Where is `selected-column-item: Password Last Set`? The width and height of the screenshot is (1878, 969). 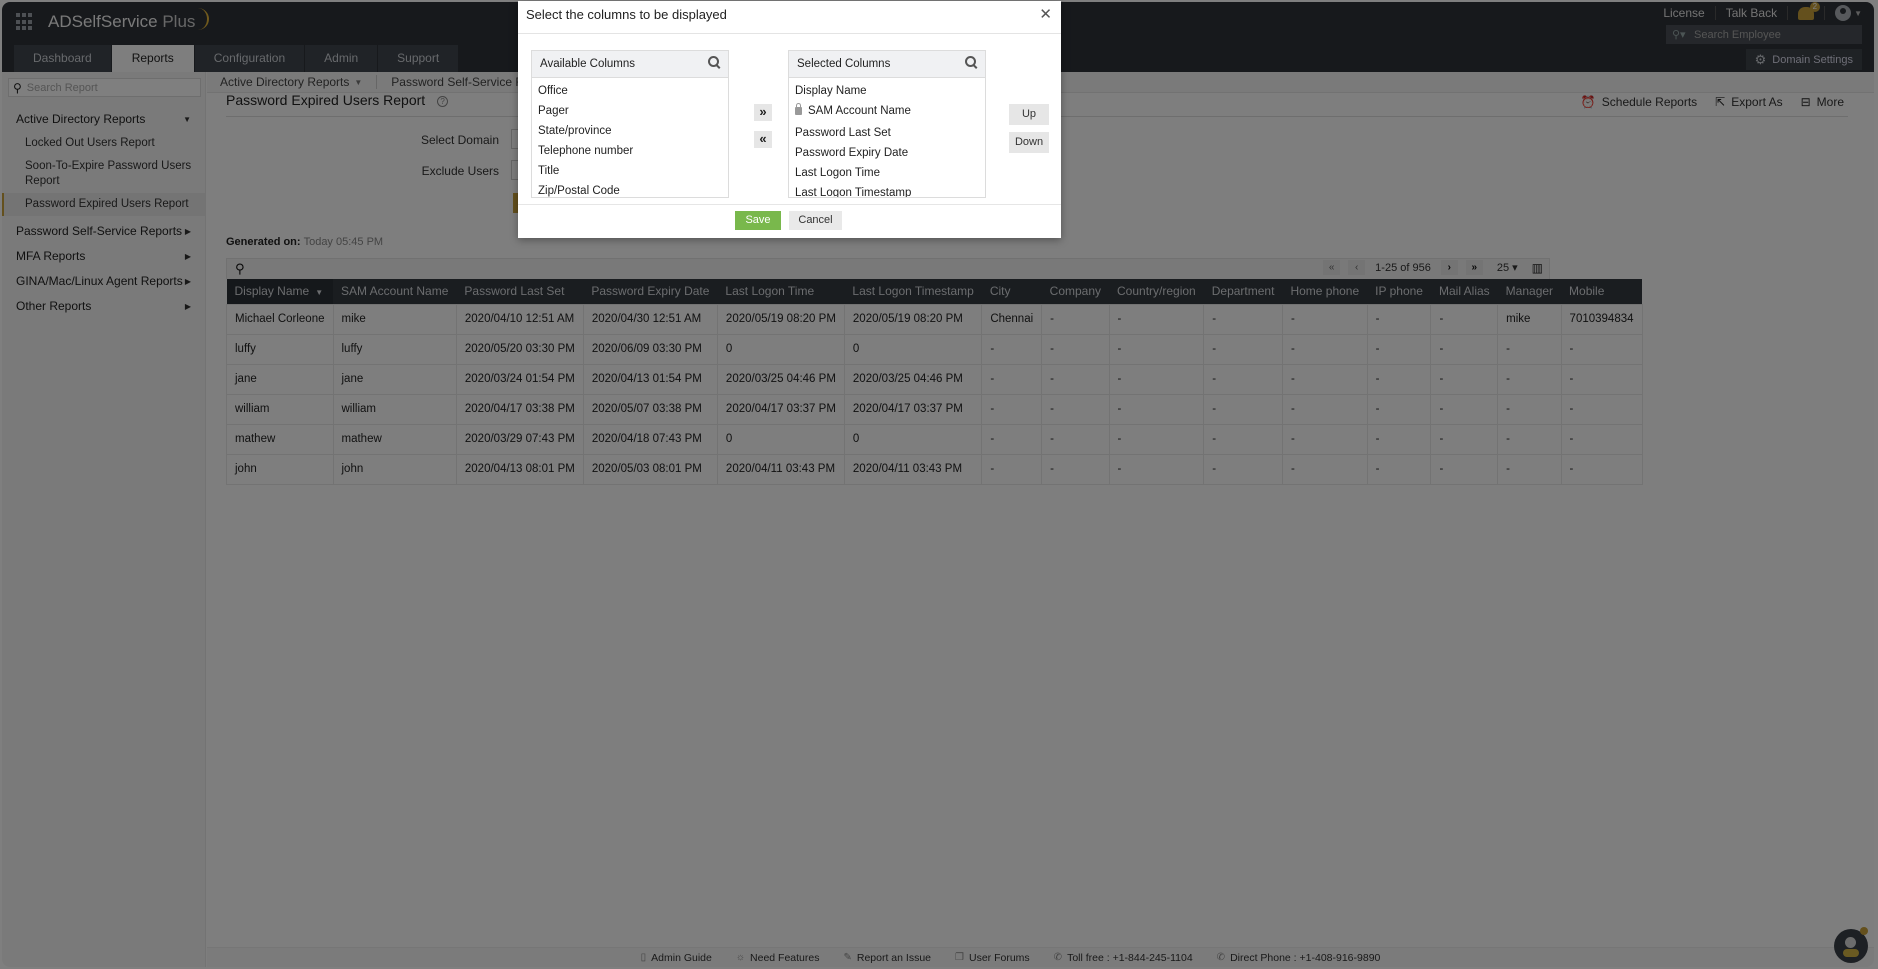
selected-column-item: Password Last Set is located at coordinates (887, 133).